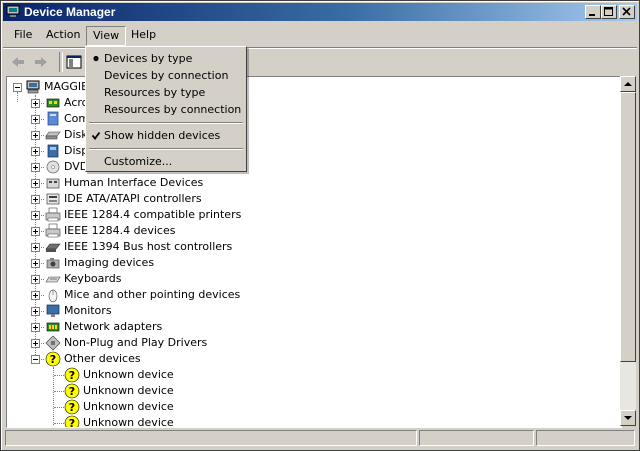 This screenshot has width=640, height=451. I want to click on dvd-drive-icon, so click(53, 167).